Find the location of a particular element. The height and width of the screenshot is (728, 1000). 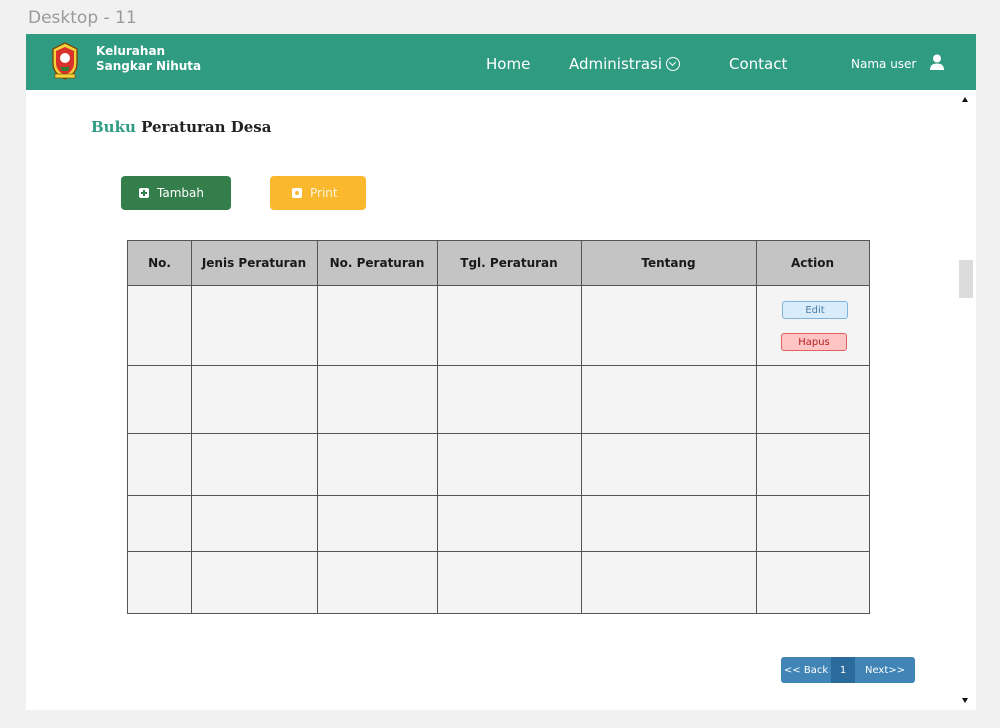

nav-home: Home is located at coordinates (508, 64).